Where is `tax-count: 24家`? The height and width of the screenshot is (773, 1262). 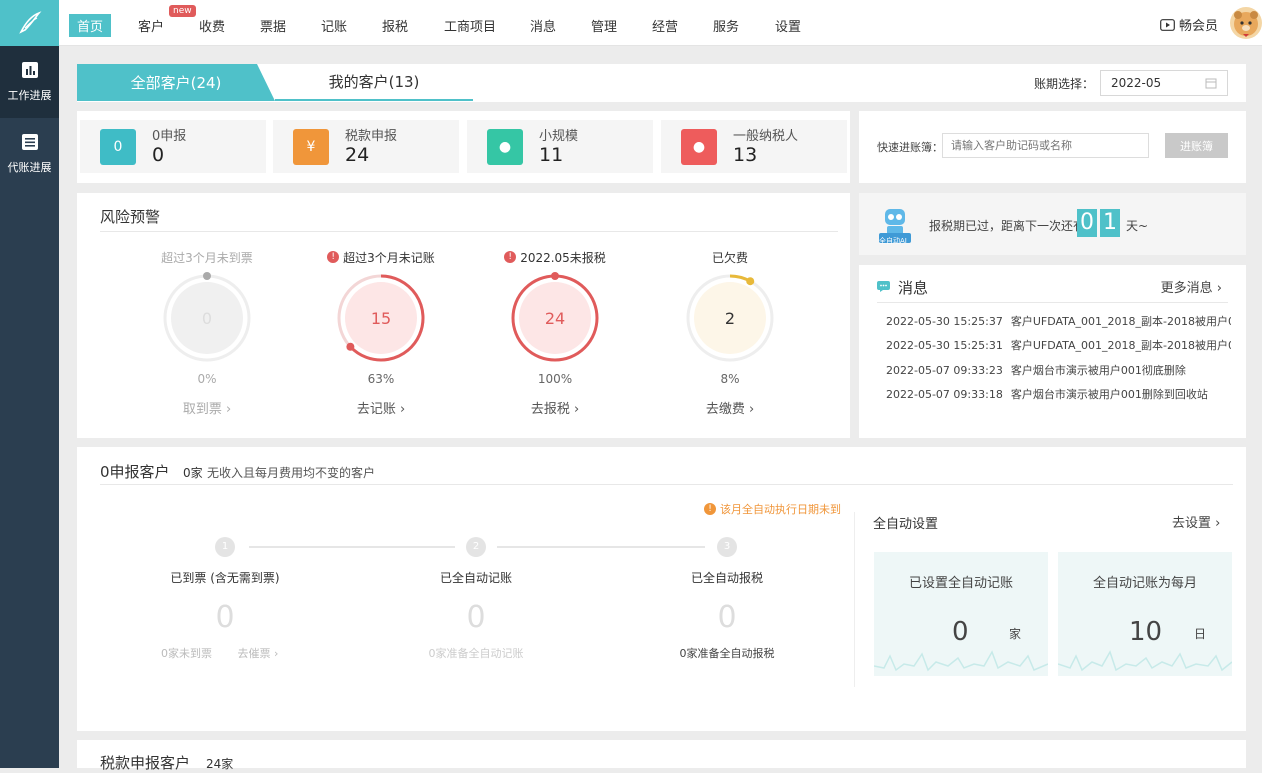
tax-count: 24家 is located at coordinates (220, 764).